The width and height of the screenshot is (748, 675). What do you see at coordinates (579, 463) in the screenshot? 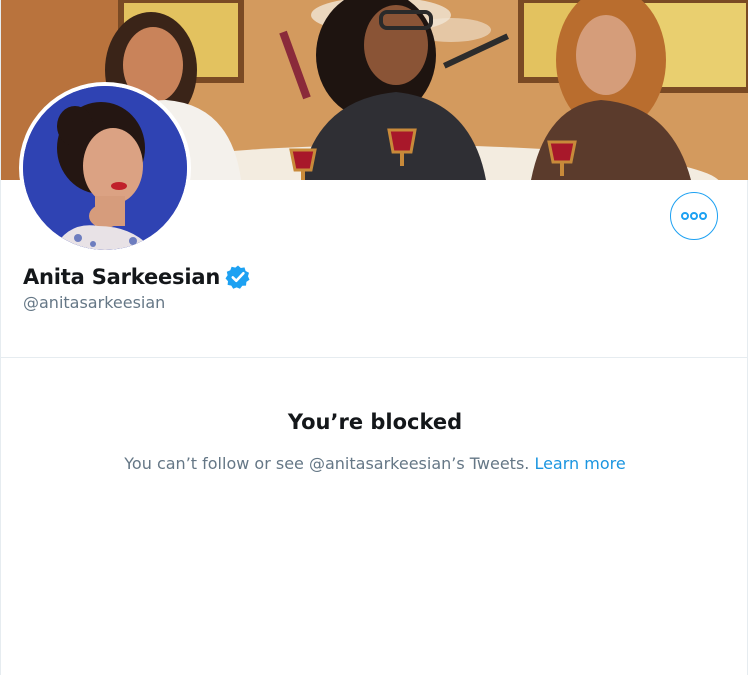
I see `learn-more-link: Learn more` at bounding box center [579, 463].